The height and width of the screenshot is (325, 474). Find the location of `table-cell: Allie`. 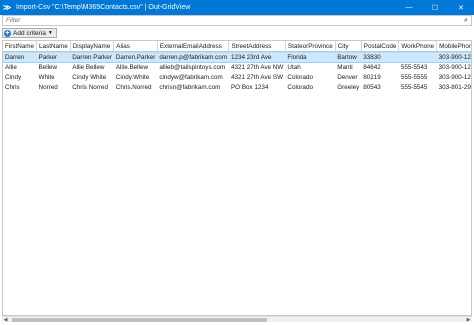

table-cell: Allie is located at coordinates (11, 67).